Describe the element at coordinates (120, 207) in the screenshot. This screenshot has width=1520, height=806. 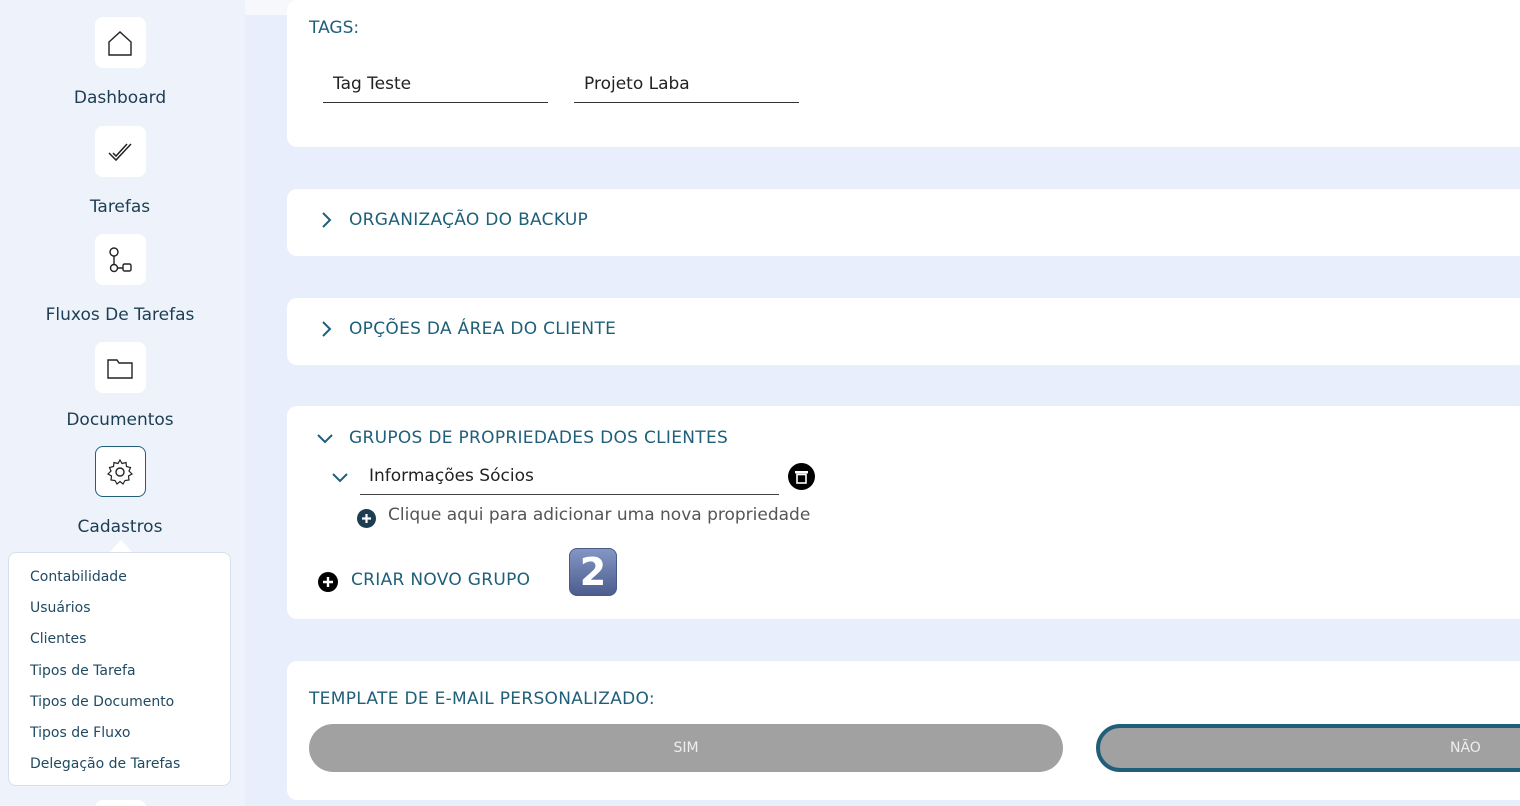
I see `nav-label: Tarefas` at that location.